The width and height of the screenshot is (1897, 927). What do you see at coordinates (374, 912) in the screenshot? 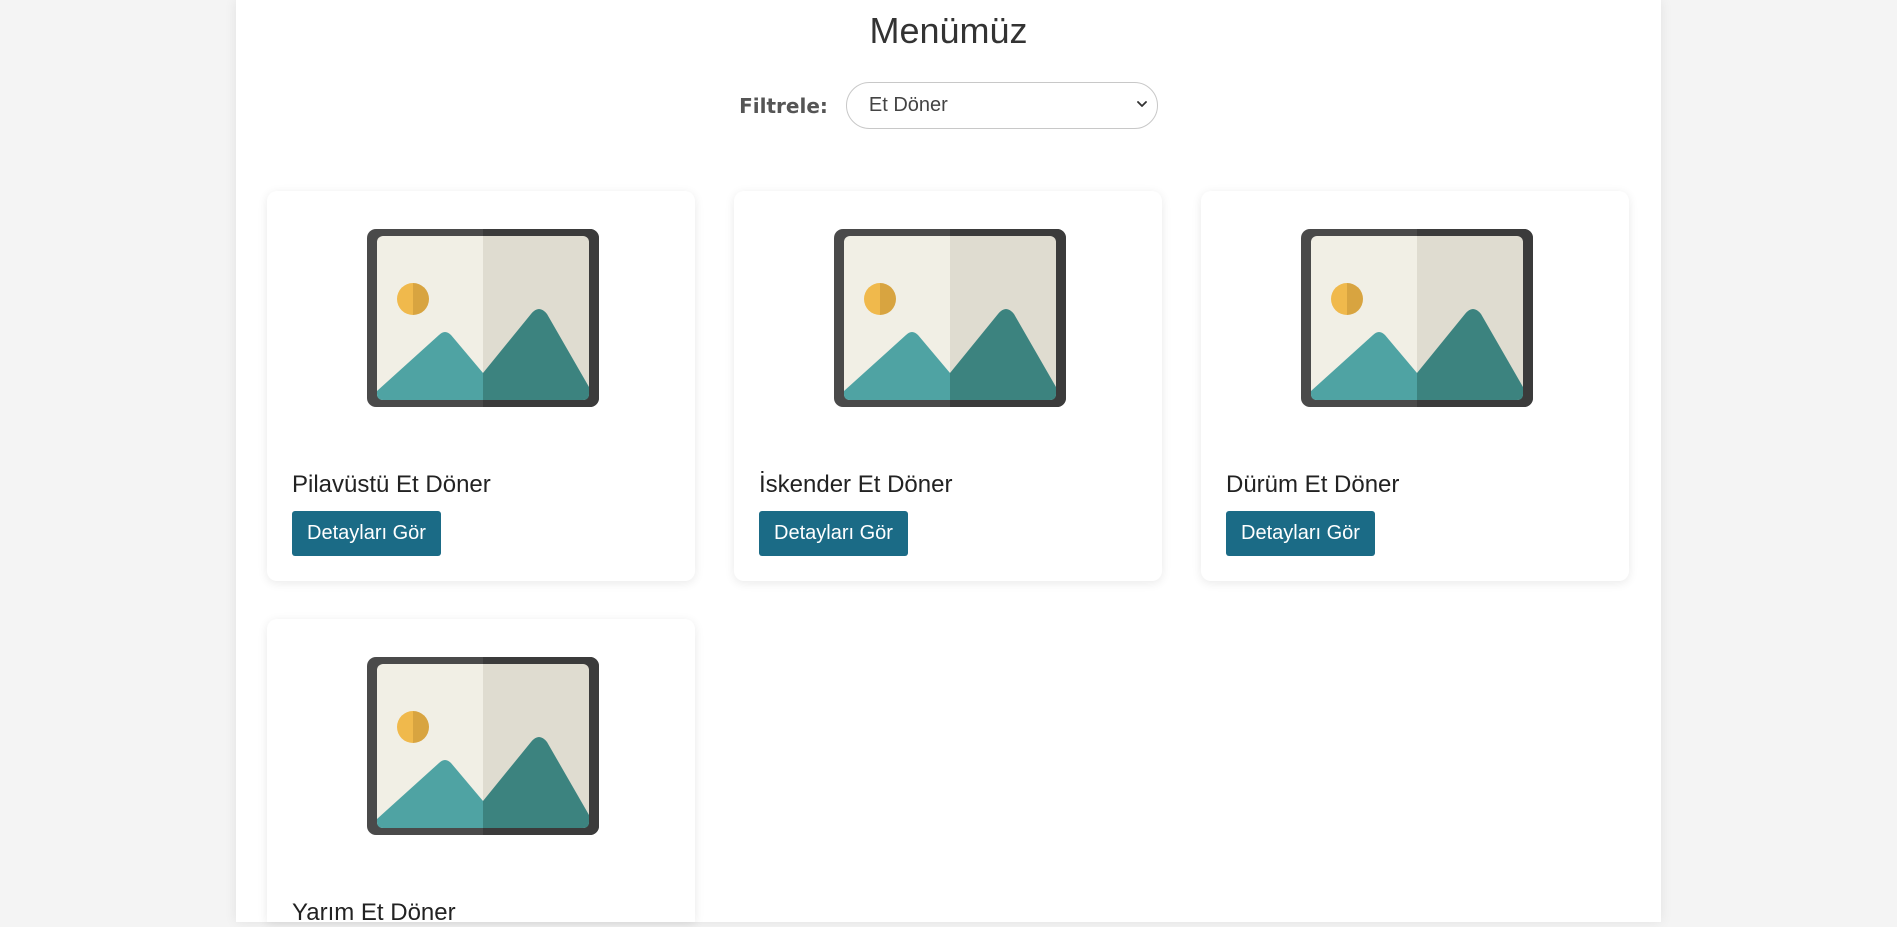
I see `product-name: Yarım Et Döner` at bounding box center [374, 912].